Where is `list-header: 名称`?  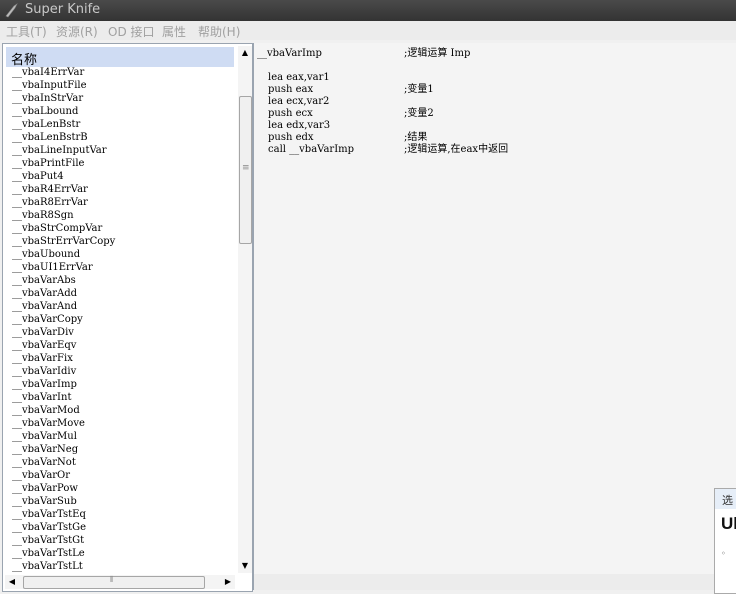 list-header: 名称 is located at coordinates (120, 57).